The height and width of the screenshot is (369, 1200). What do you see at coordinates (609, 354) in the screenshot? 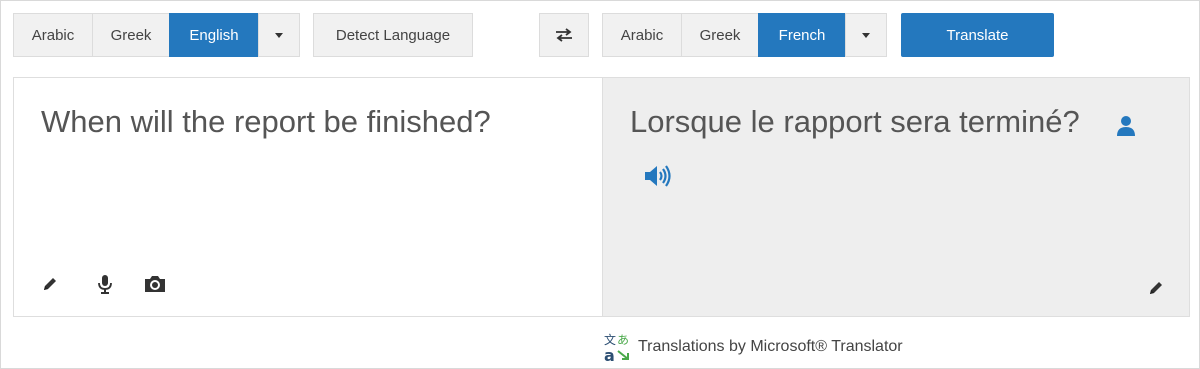
I see `svg-text: a` at bounding box center [609, 354].